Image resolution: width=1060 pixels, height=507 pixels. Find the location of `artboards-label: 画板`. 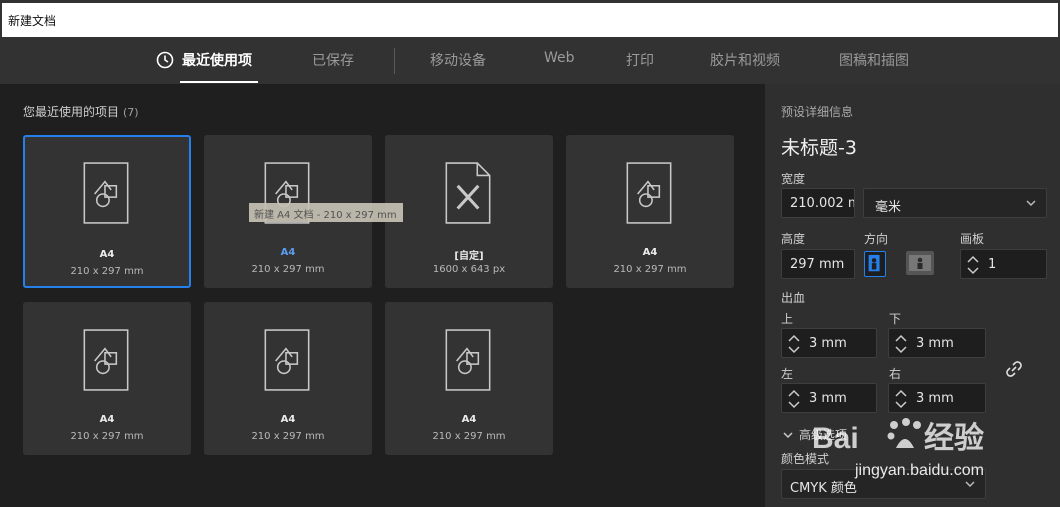

artboards-label: 画板 is located at coordinates (972, 239).